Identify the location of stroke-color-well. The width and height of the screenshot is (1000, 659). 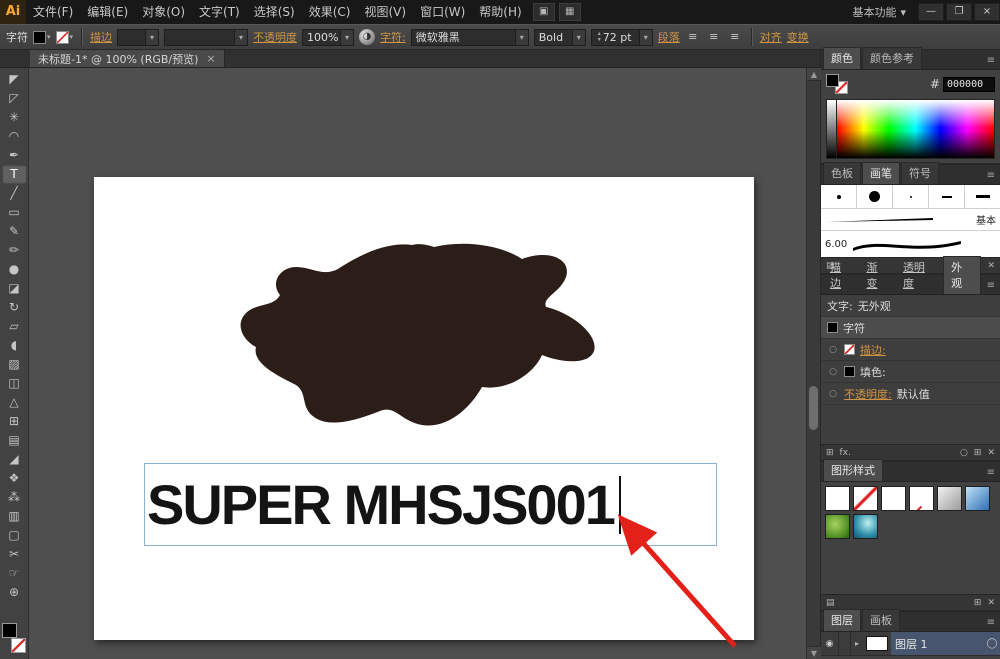
(18, 645).